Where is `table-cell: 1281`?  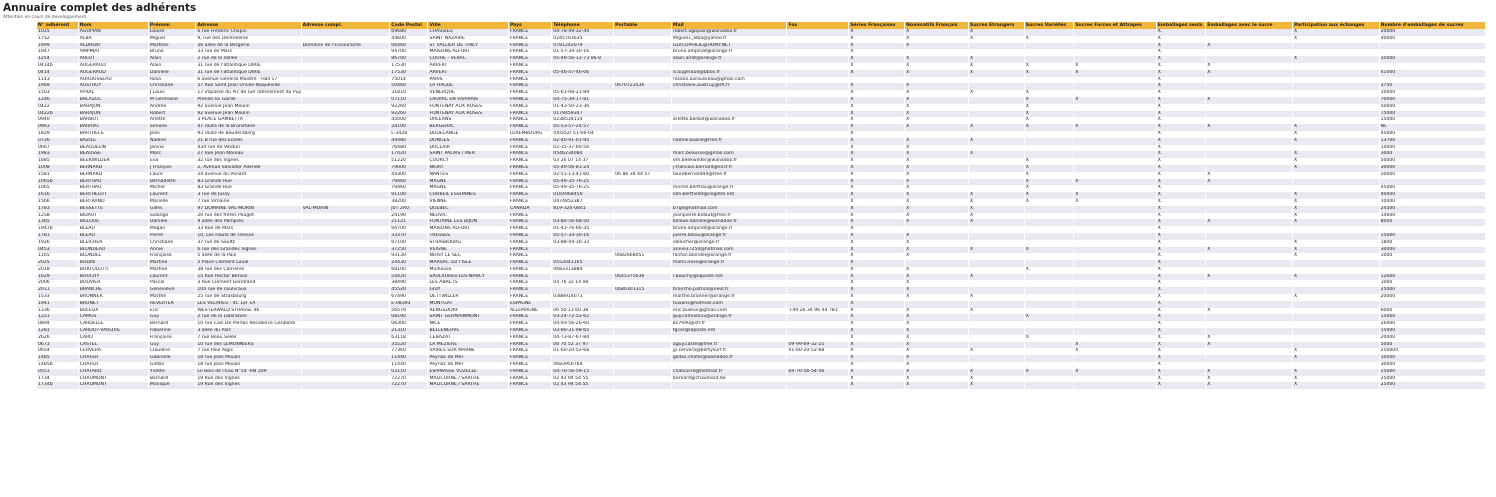 table-cell: 1281 is located at coordinates (58, 331).